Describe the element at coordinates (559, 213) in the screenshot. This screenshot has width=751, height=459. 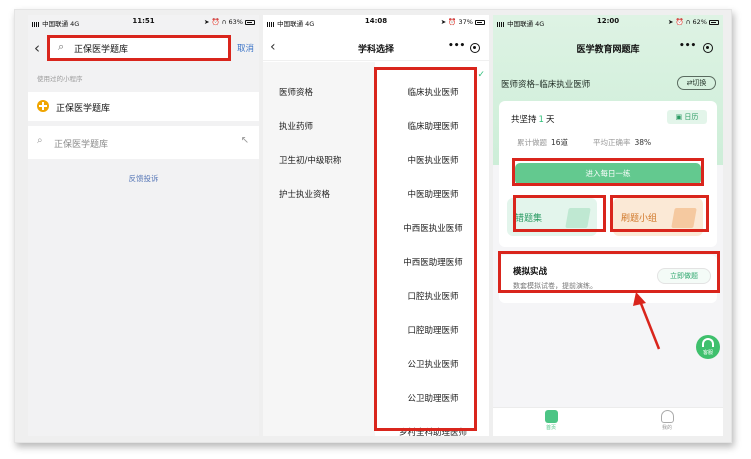
I see `highlight-wrong-questions` at that location.